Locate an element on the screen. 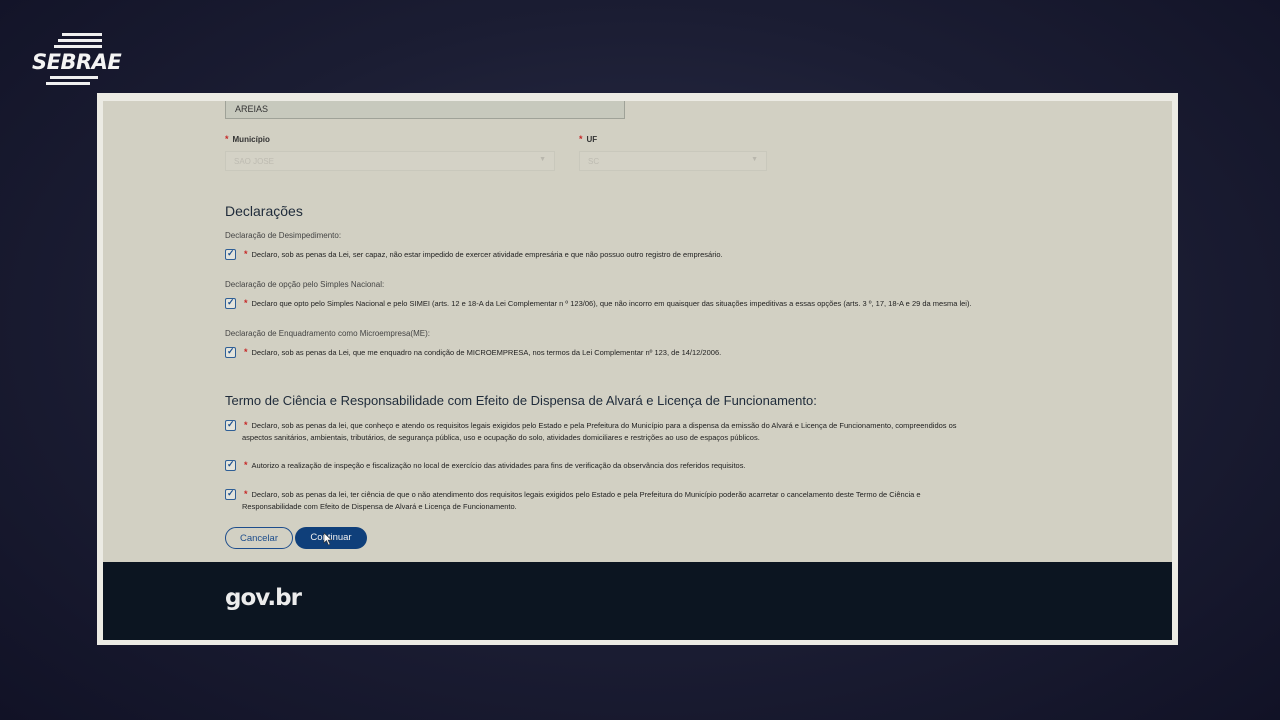  municipio-select: SAO JOSE ▼ is located at coordinates (390, 161).